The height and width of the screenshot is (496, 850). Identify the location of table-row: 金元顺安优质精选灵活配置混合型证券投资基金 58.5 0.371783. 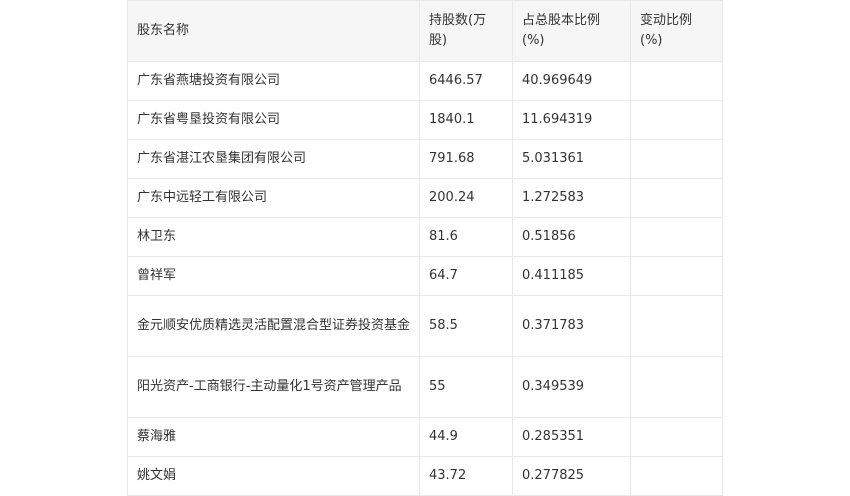
(425, 326).